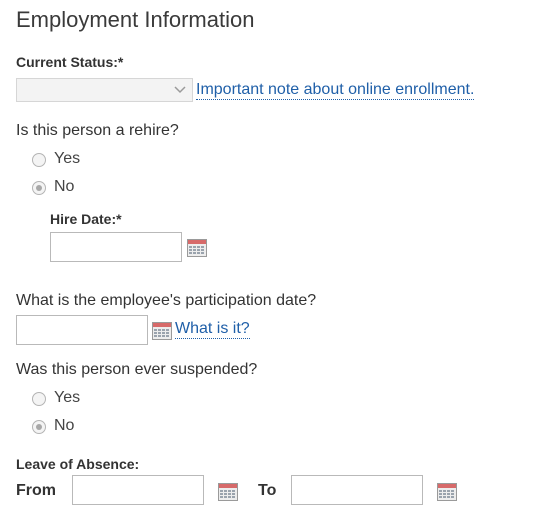 This screenshot has width=540, height=521. Describe the element at coordinates (39, 160) in the screenshot. I see `rehire-yes-radio` at that location.